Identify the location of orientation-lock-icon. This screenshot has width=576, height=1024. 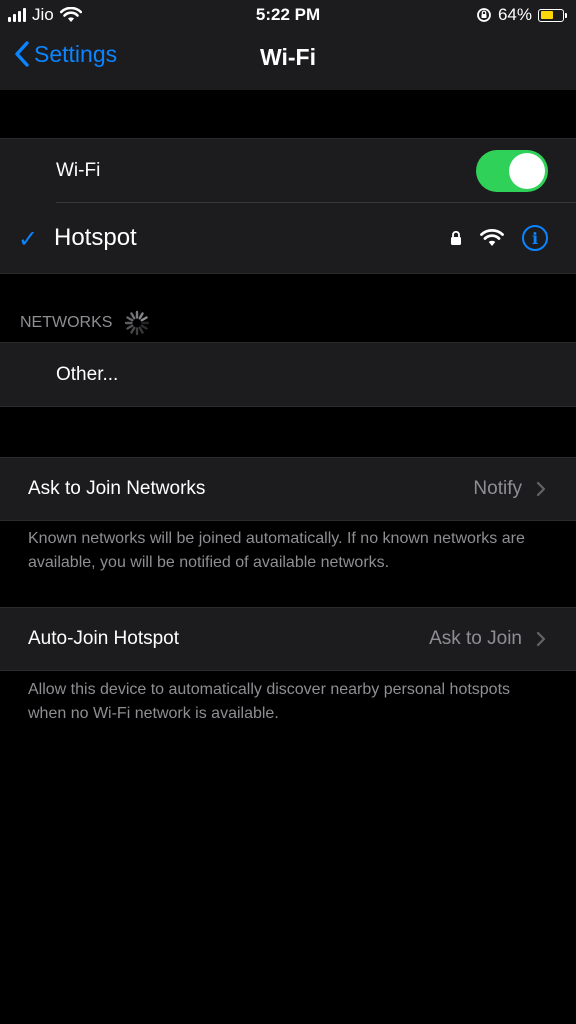
(484, 15).